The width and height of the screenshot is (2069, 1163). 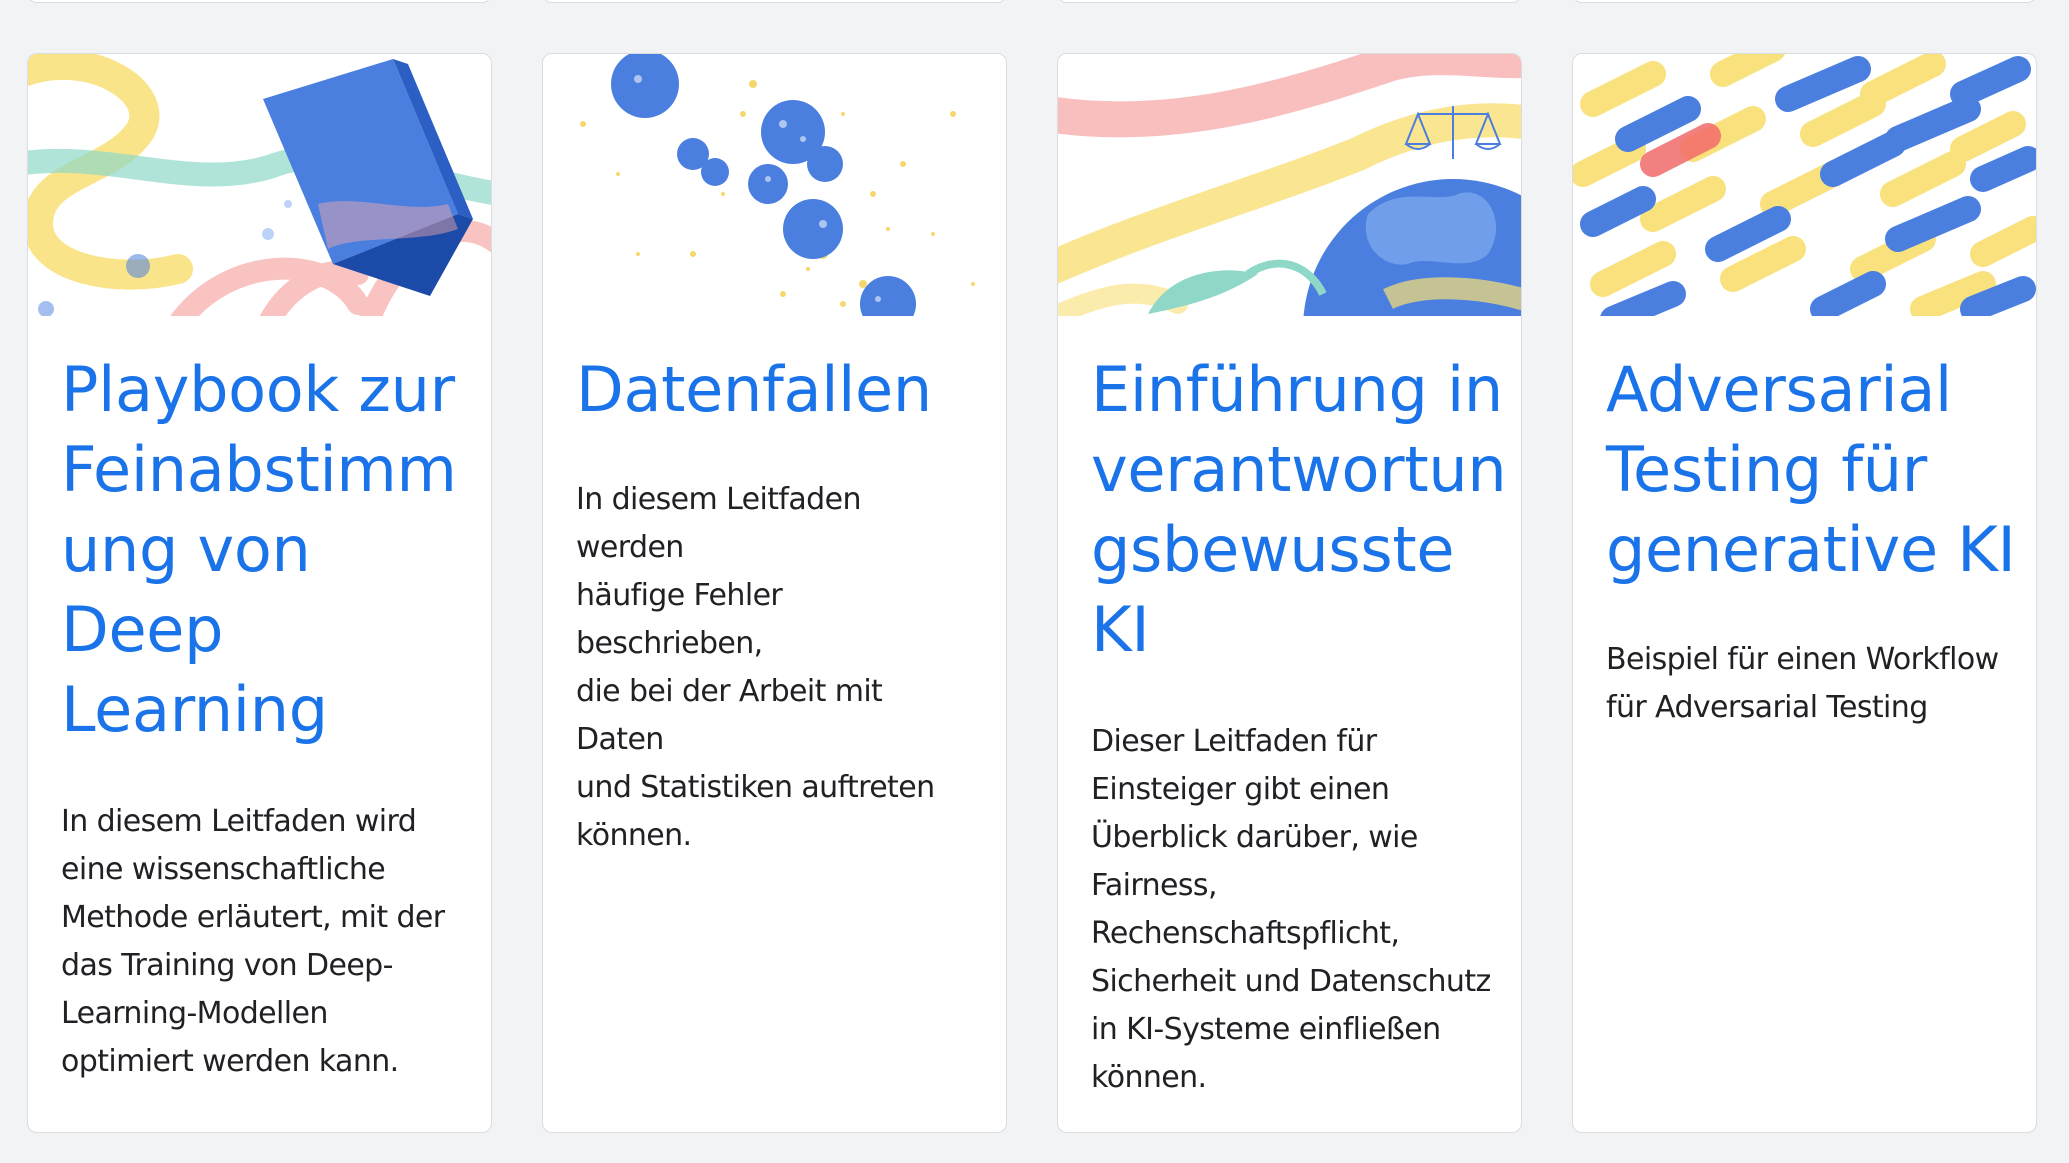 I want to click on globe-illustration, so click(x=1289, y=185).